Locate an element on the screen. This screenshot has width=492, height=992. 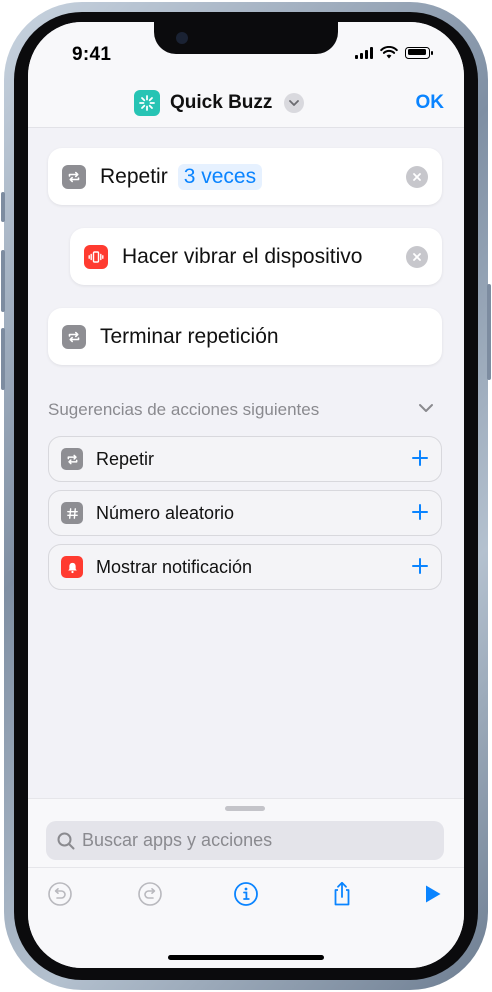
info-icon is located at coordinates (246, 894).